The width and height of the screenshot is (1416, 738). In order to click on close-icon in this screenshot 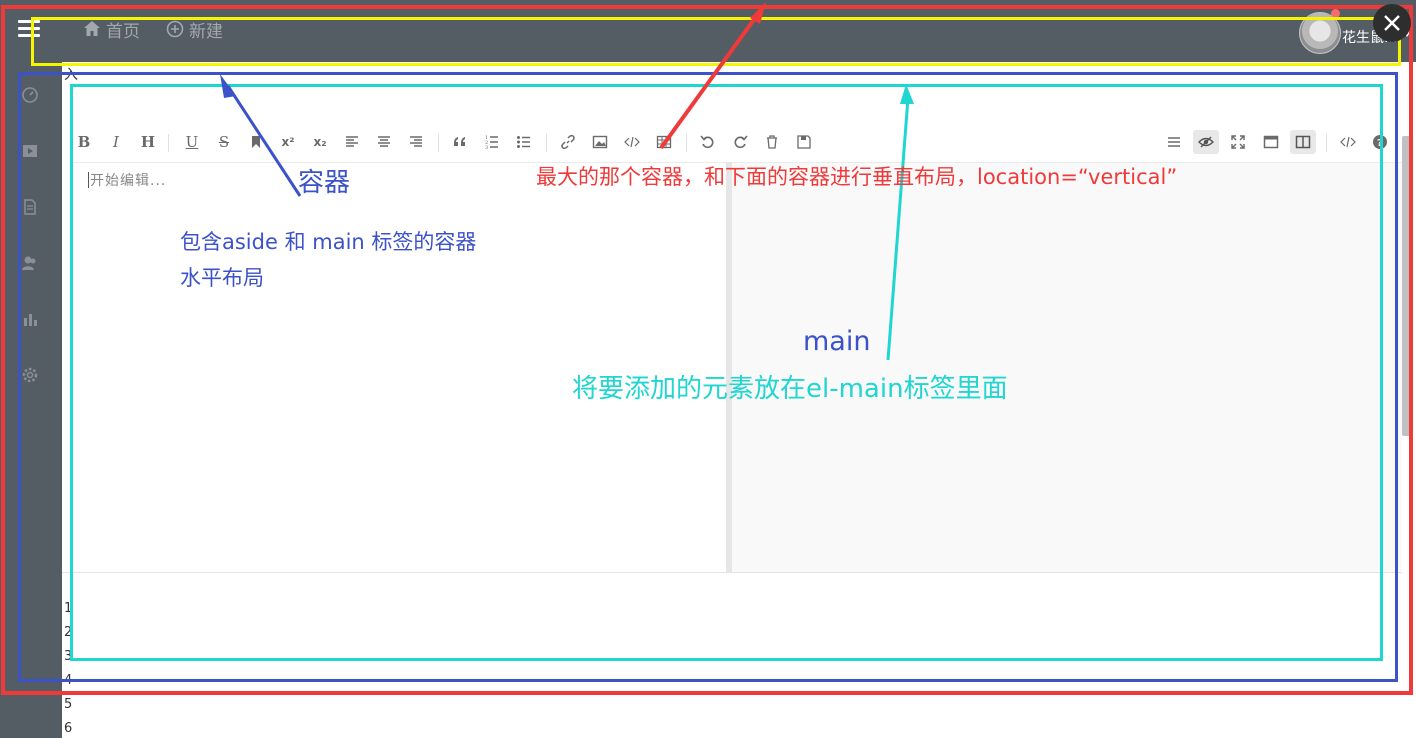, I will do `click(1392, 23)`.